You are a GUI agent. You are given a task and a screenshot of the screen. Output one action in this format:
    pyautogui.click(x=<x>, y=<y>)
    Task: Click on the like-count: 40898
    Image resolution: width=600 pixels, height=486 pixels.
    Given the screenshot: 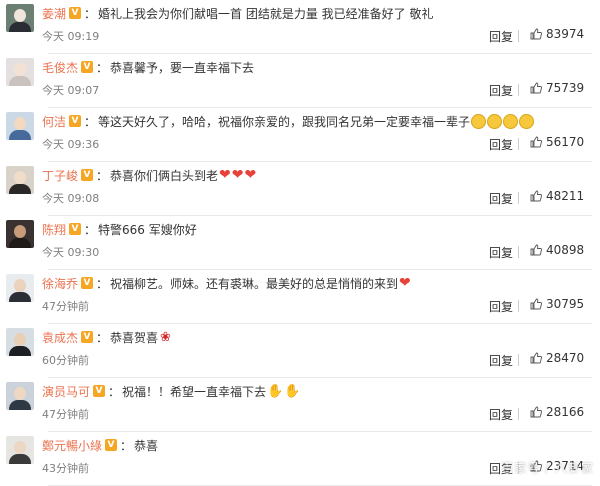 What is the action you would take?
    pyautogui.click(x=565, y=250)
    